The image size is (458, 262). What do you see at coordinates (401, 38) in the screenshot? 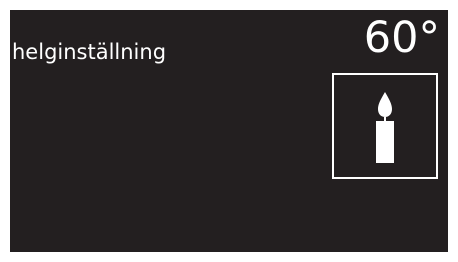
I see `temperature-readout: 60°` at bounding box center [401, 38].